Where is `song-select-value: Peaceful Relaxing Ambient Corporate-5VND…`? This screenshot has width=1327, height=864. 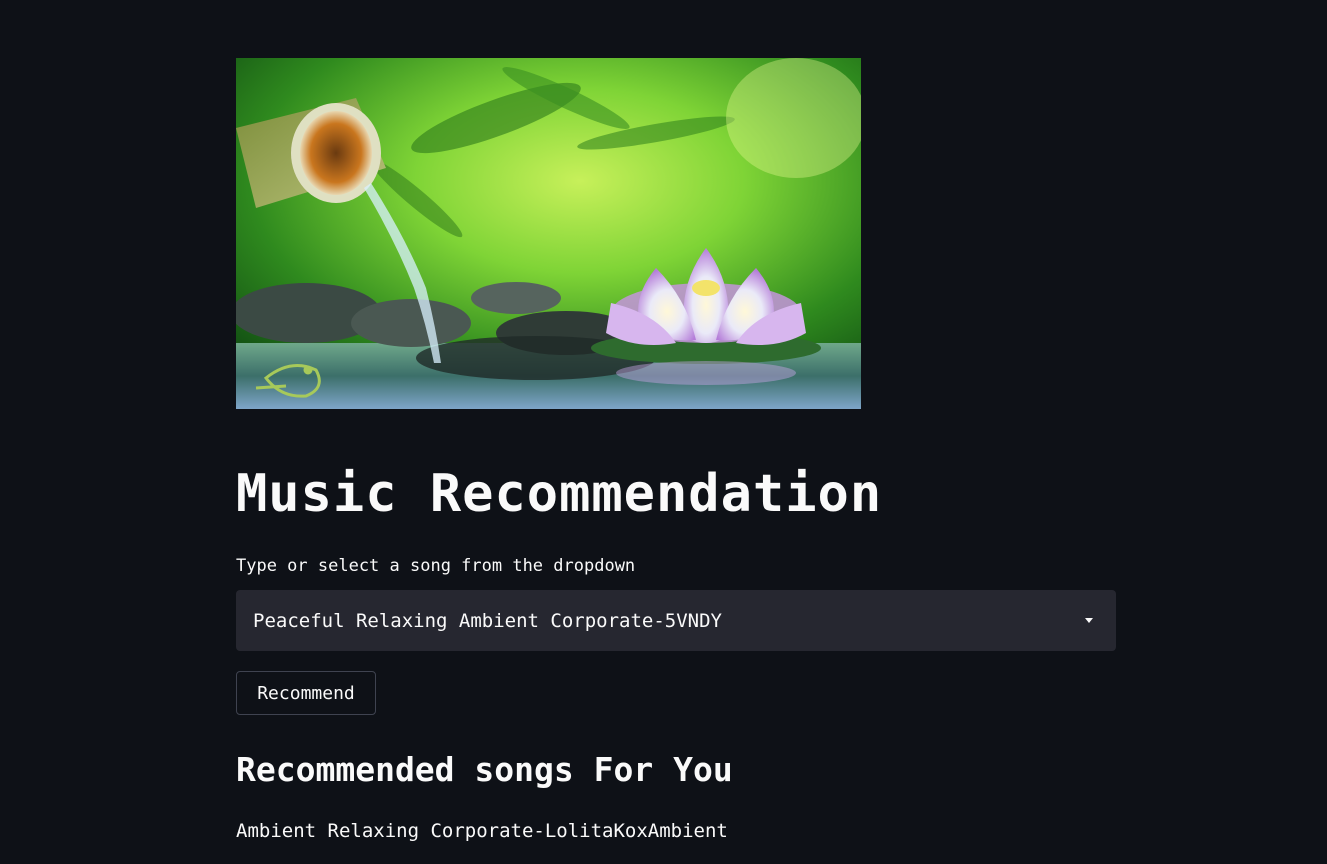 song-select-value: Peaceful Relaxing Ambient Corporate-5VND… is located at coordinates (487, 621).